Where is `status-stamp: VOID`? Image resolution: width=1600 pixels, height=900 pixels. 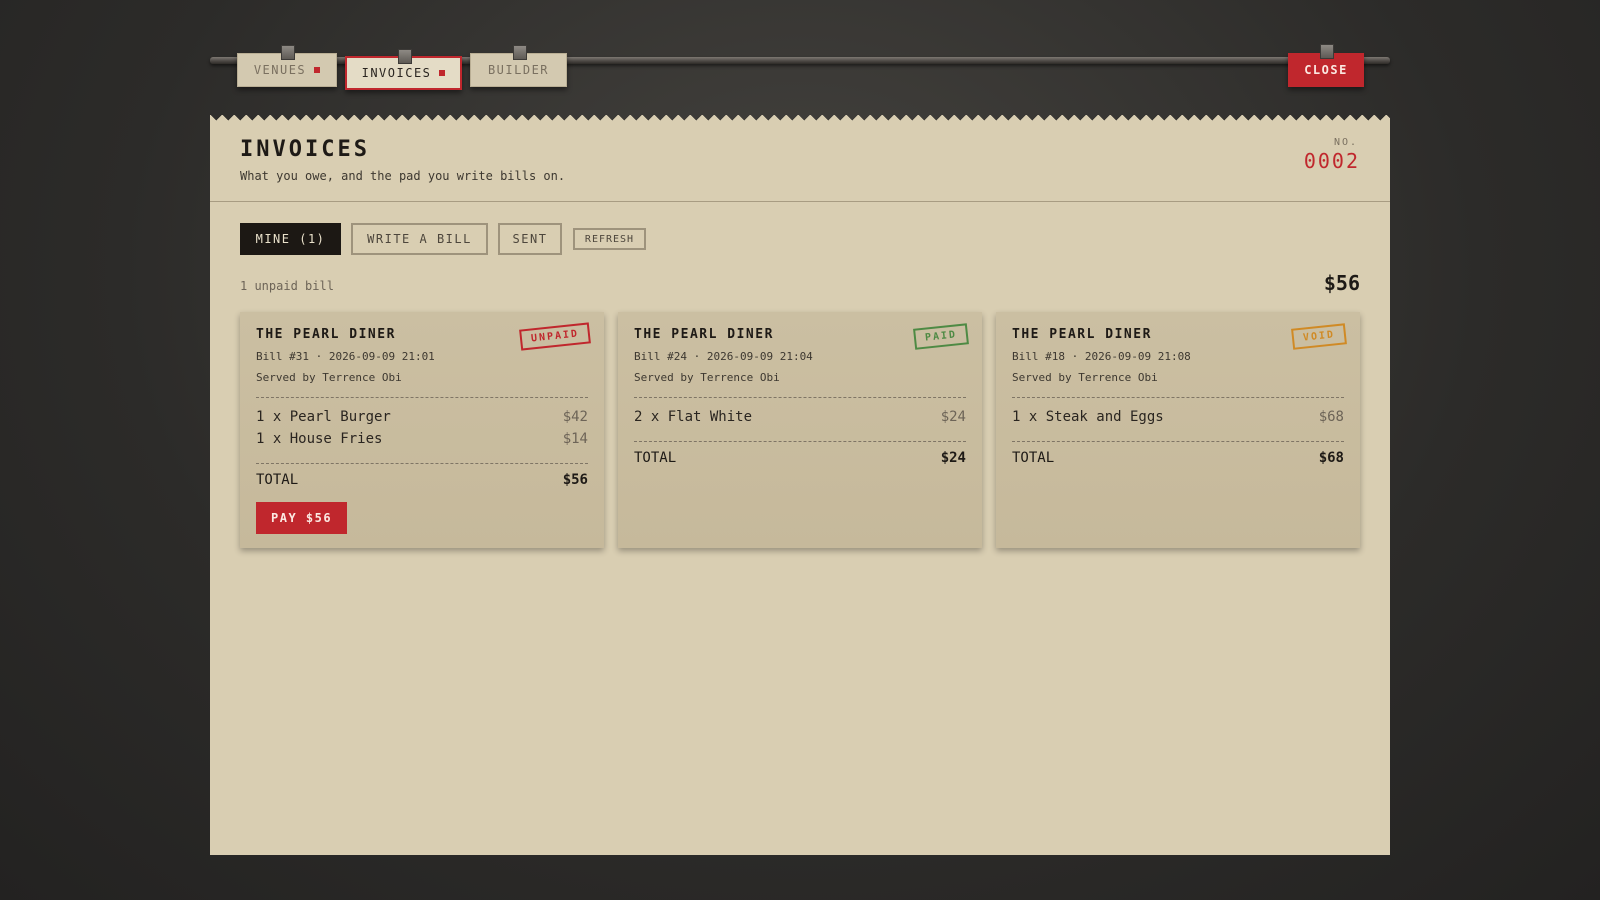 status-stamp: VOID is located at coordinates (1318, 336).